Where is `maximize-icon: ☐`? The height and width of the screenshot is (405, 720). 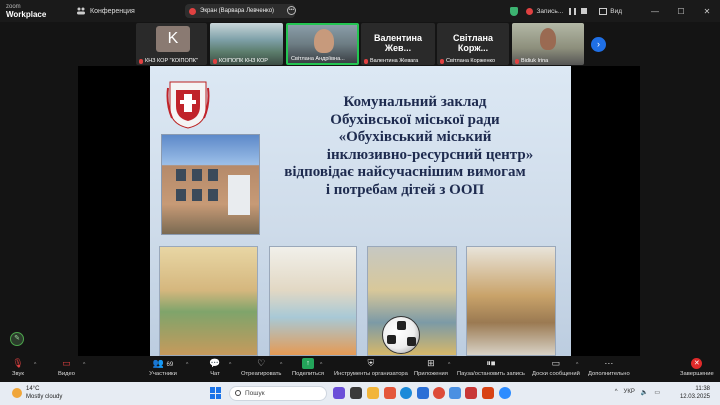
maximize-icon: ☐ is located at coordinates (681, 11).